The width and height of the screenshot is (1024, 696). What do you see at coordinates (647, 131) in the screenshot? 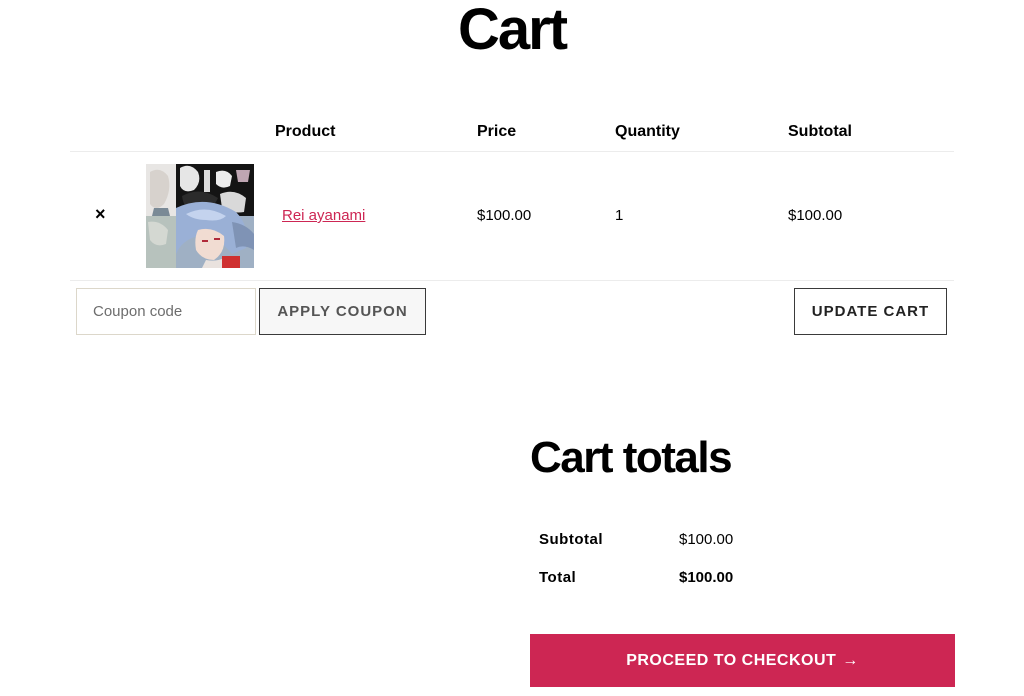
I see `column-header-quantity: Quantity` at bounding box center [647, 131].